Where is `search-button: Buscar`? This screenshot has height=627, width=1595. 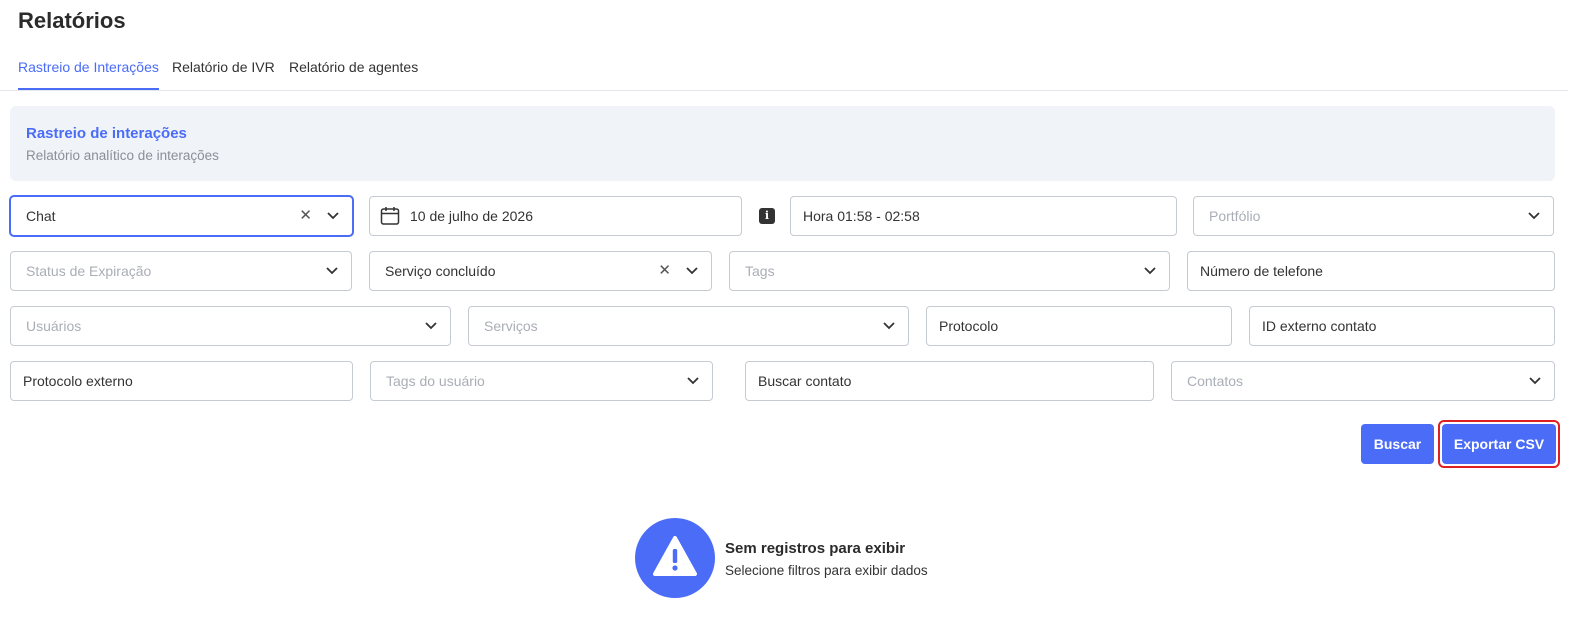 search-button: Buscar is located at coordinates (1397, 444).